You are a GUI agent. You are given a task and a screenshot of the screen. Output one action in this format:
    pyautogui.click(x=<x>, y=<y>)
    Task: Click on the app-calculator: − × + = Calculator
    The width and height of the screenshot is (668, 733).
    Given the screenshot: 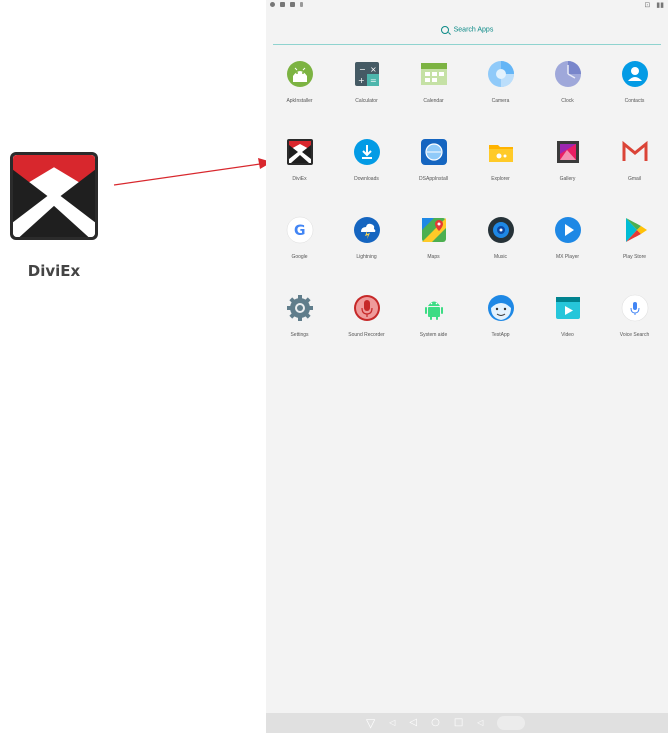 What is the action you would take?
    pyautogui.click(x=366, y=99)
    